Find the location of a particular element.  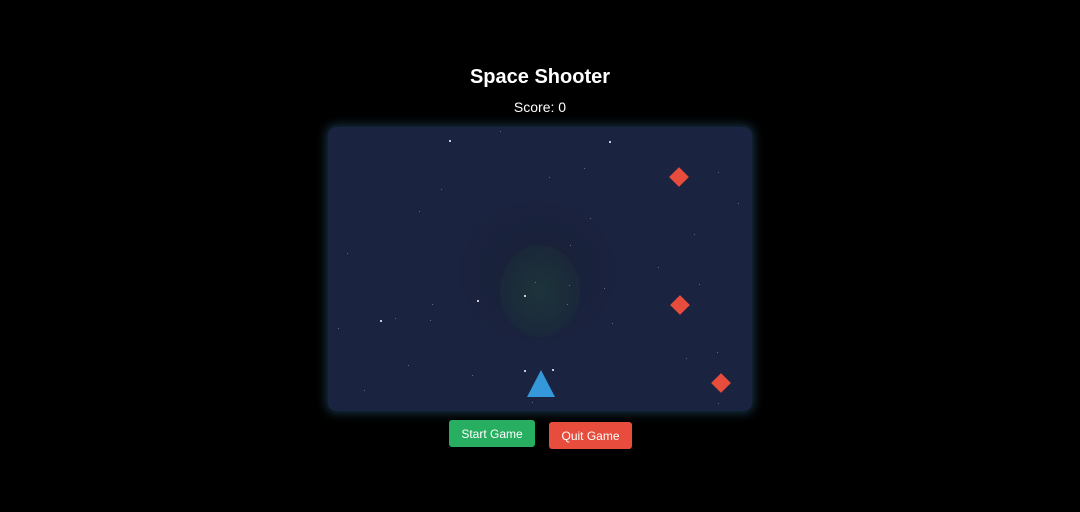

score-value: 0 is located at coordinates (562, 107).